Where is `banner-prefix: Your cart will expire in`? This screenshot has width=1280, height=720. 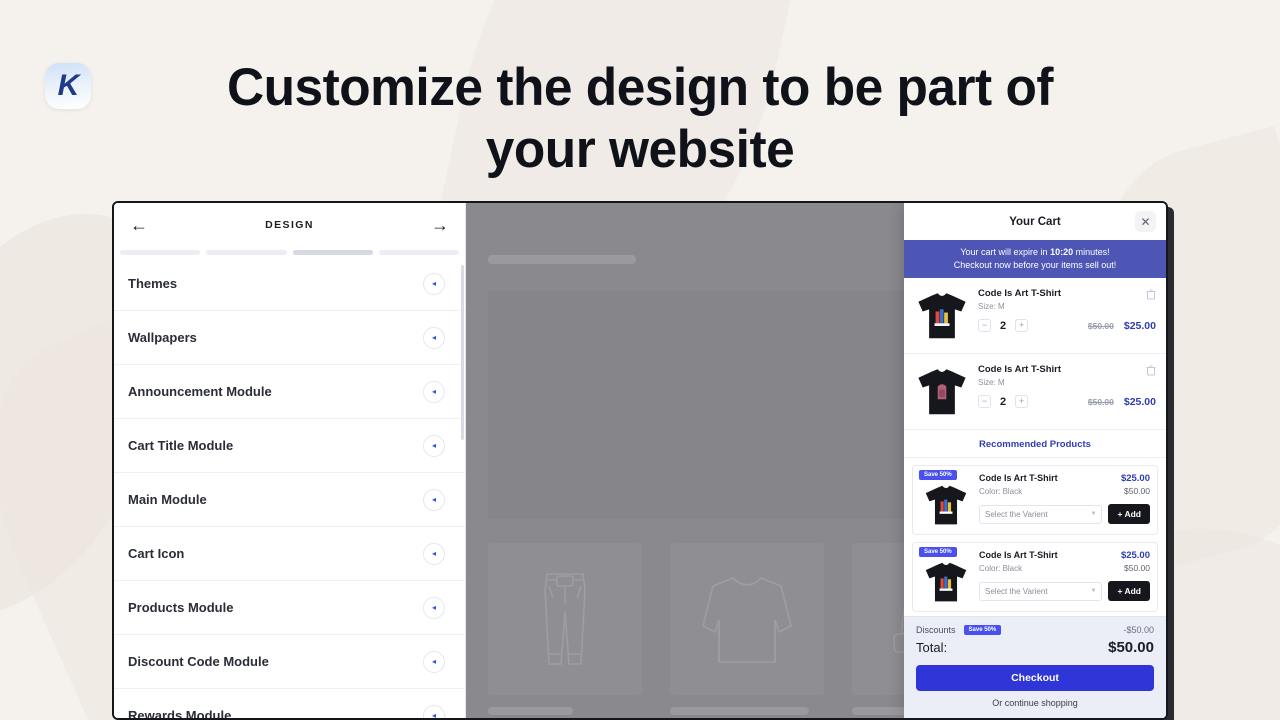
banner-prefix: Your cart will expire in is located at coordinates (1005, 252).